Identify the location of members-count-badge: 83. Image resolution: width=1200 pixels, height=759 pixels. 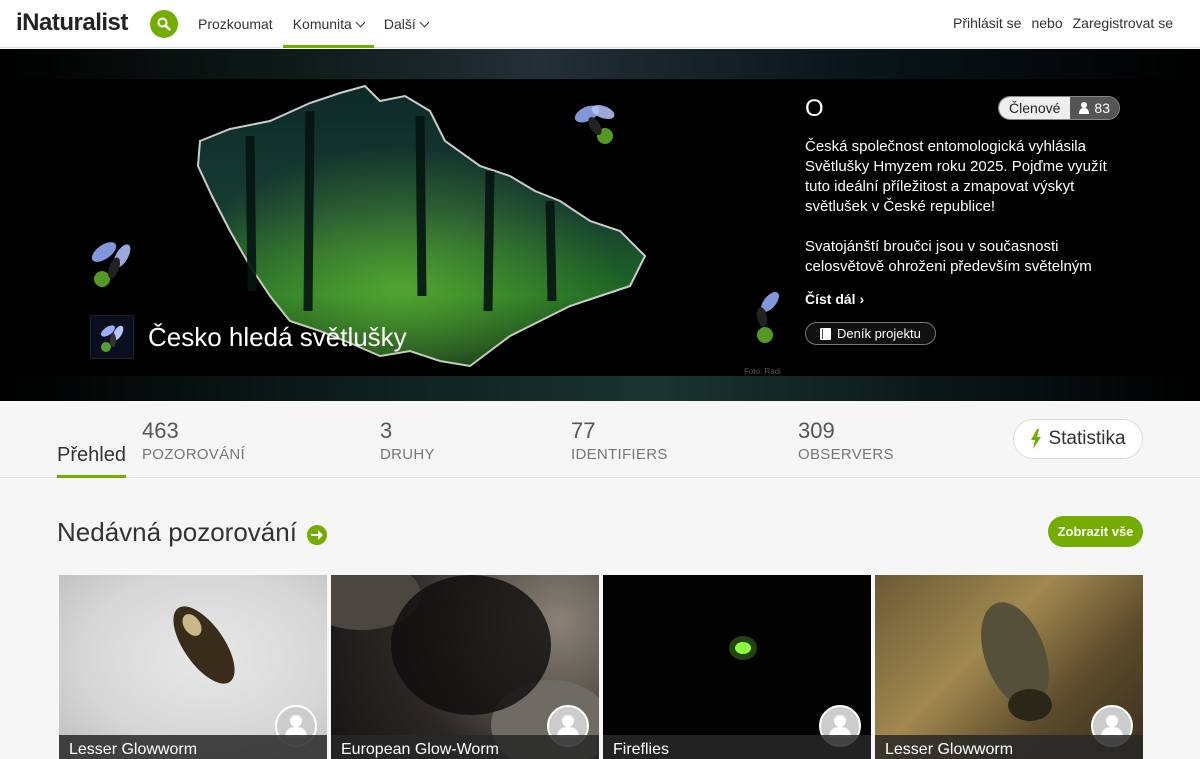
(1094, 108).